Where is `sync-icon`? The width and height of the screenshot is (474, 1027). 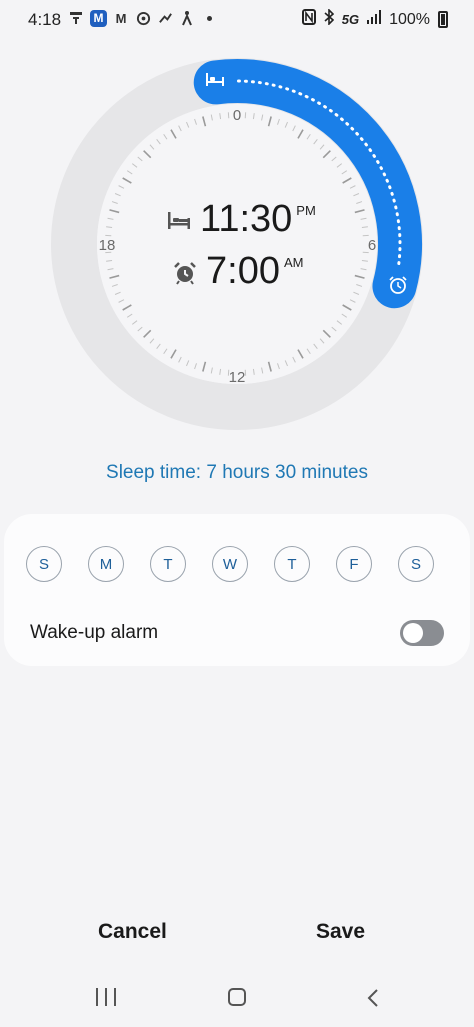
sync-icon is located at coordinates (143, 18).